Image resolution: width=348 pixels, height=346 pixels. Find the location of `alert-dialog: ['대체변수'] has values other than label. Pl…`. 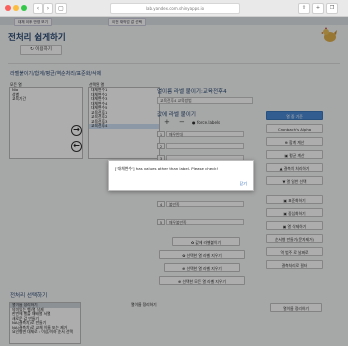

alert-dialog: ['대체변수'] has values other than label. Pl… is located at coordinates (181, 175).